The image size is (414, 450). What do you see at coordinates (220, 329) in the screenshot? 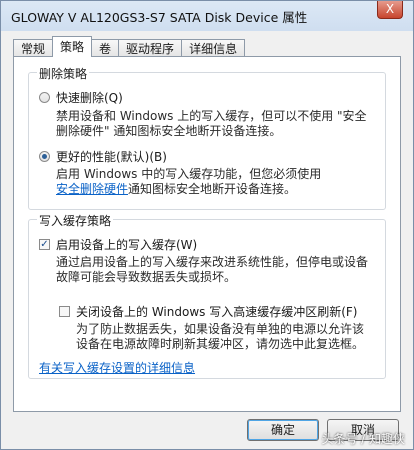
I see `turn-off-flushing-desc-line1: 为了防止数据丢失，如果设备没有单独的电源以允许该` at bounding box center [220, 329].